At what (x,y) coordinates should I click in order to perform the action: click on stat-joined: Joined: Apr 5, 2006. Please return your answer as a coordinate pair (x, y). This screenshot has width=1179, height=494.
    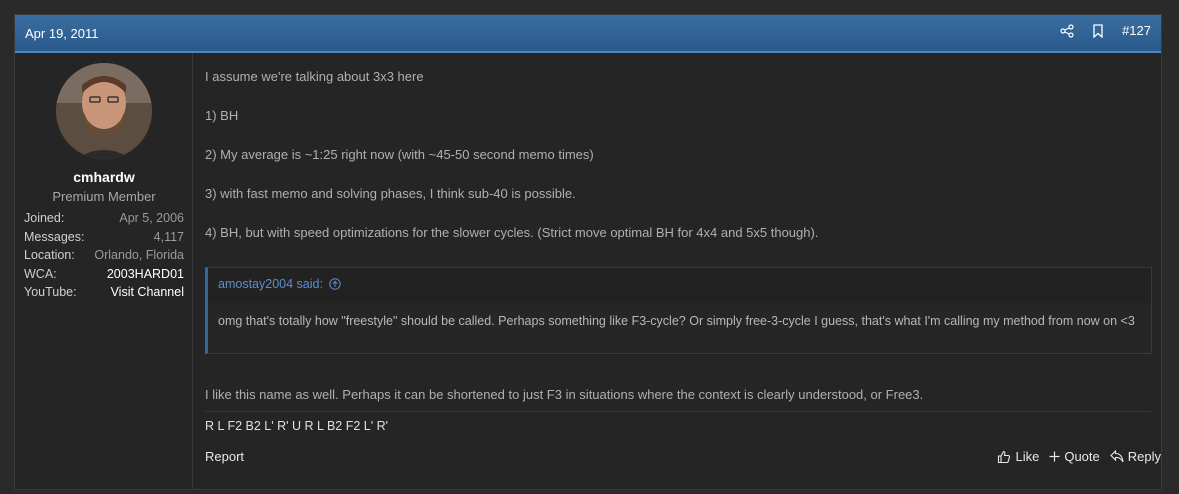
    Looking at the image, I should click on (104, 218).